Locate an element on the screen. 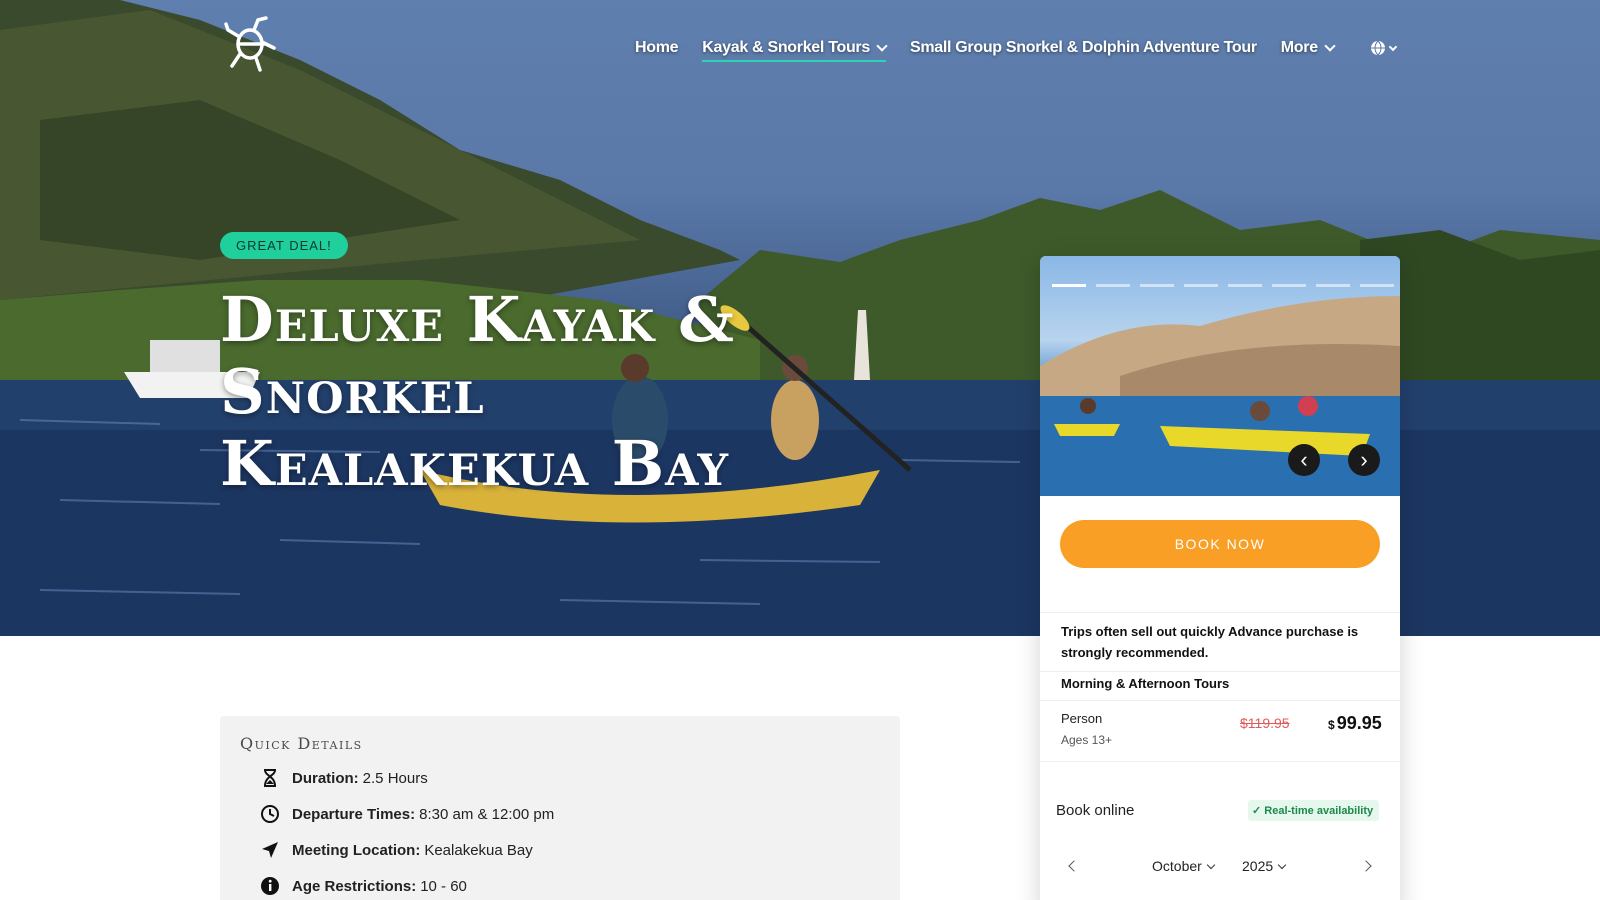 The height and width of the screenshot is (900, 1600). detail-value: 2.5 Hours is located at coordinates (395, 778).